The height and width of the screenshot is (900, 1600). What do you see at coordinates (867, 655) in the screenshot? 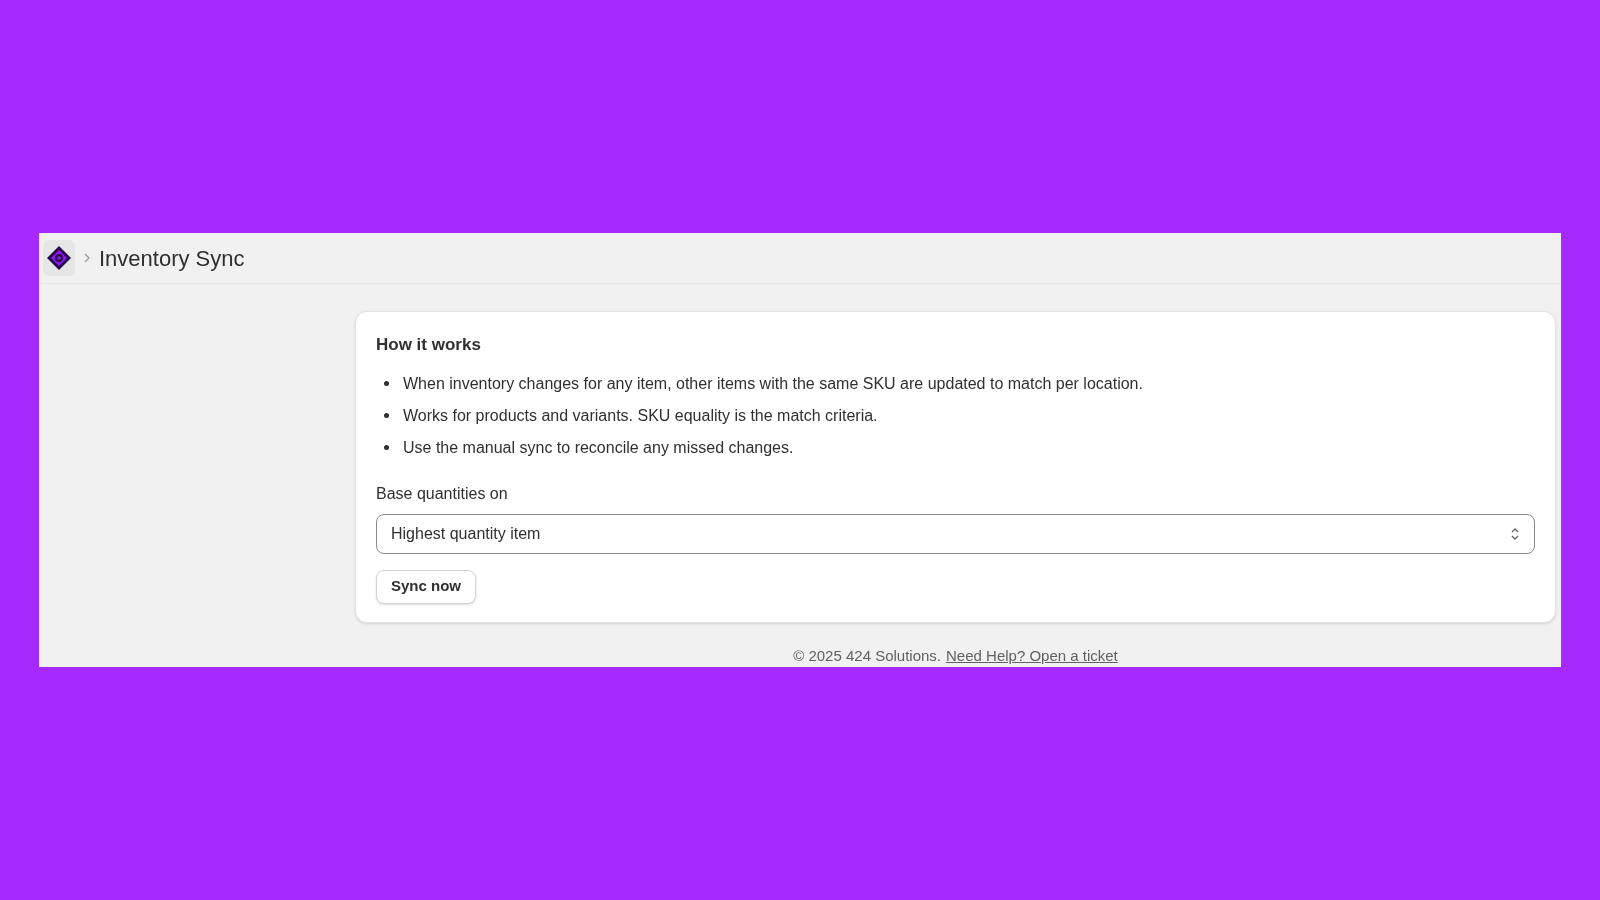
I see `copyright-text: © 2025 424 Solutions.` at bounding box center [867, 655].